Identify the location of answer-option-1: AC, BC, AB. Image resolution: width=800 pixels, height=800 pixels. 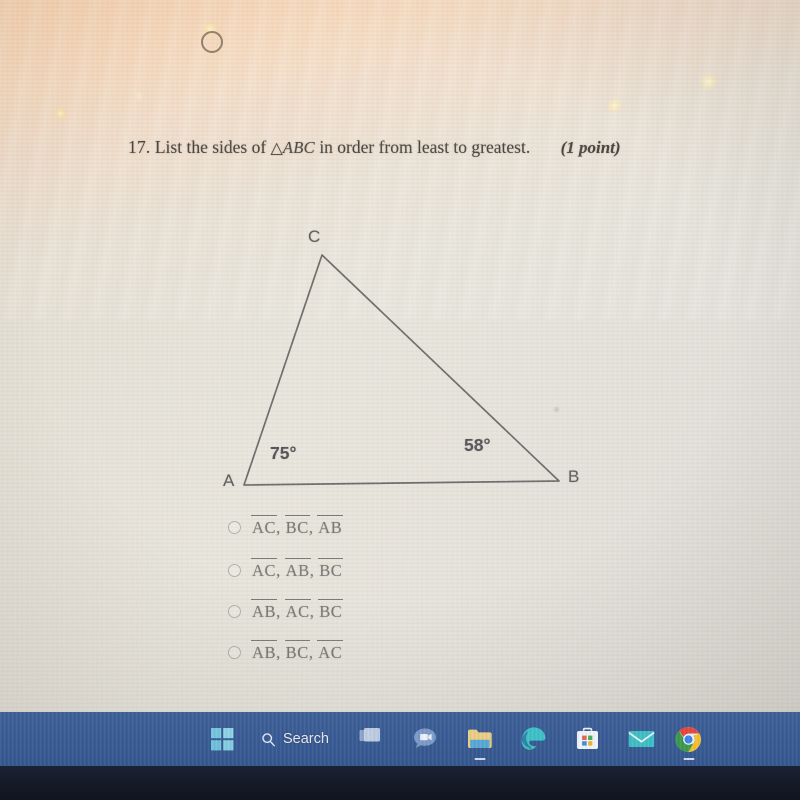
(286, 527).